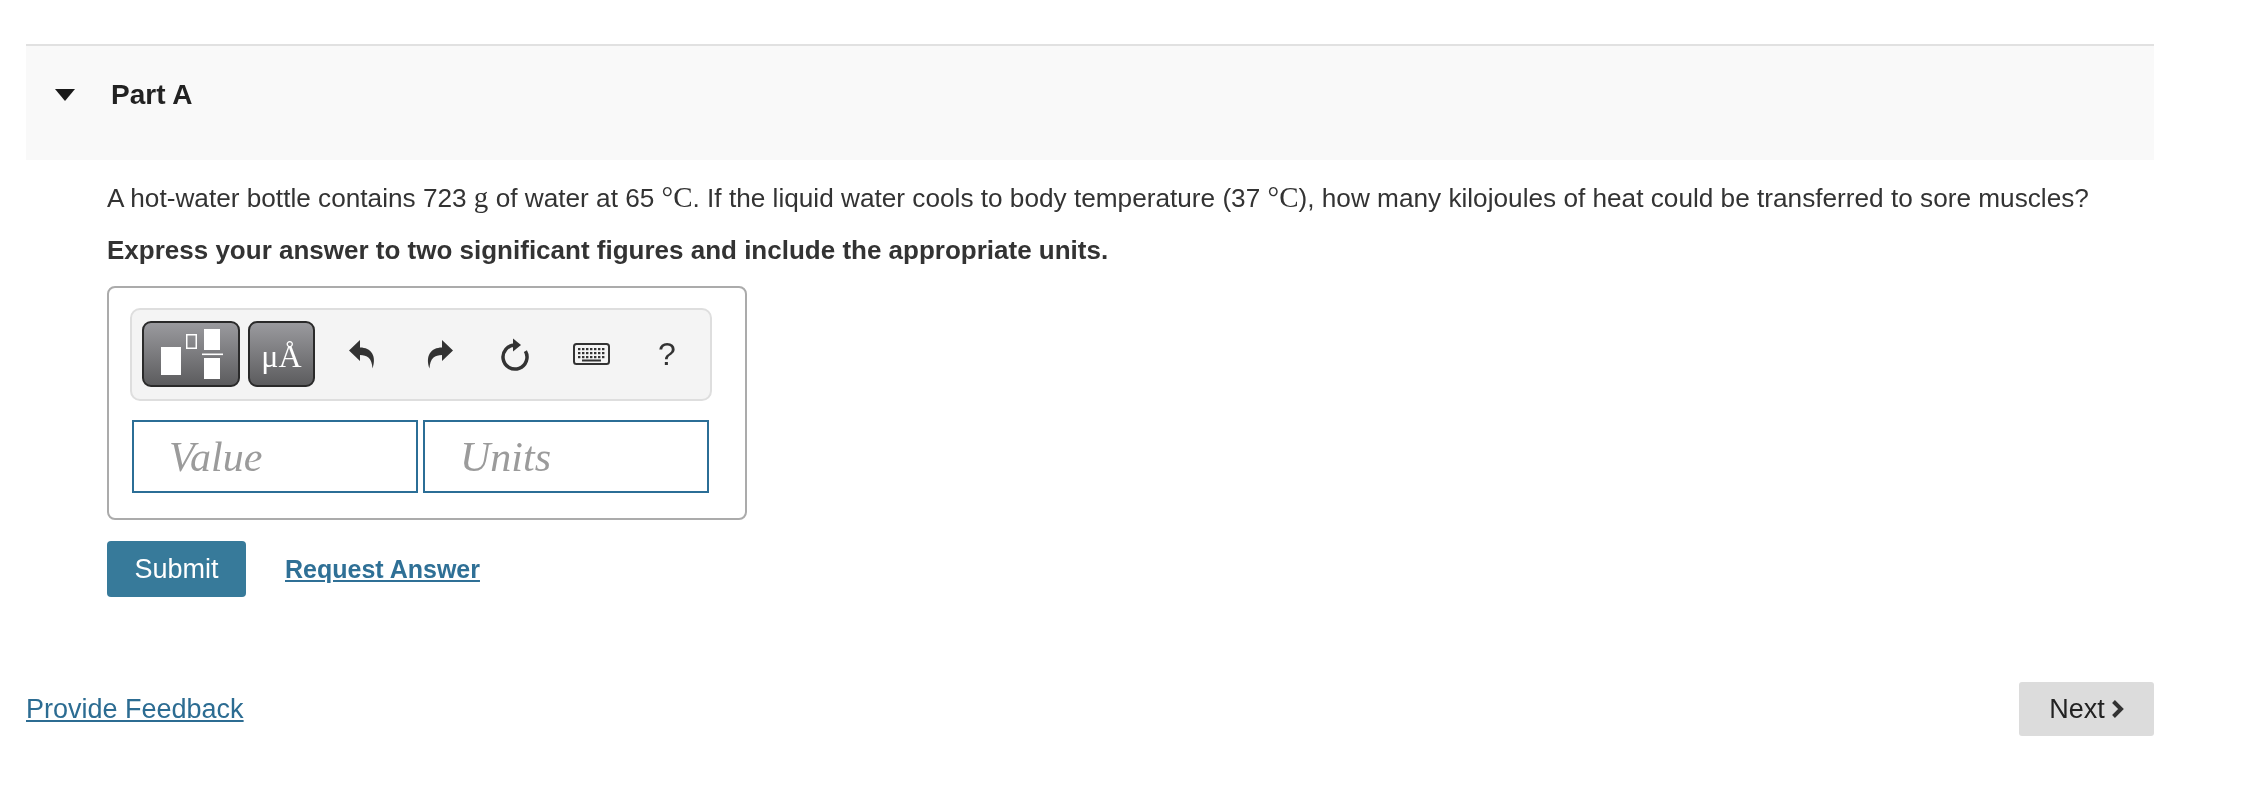 The height and width of the screenshot is (786, 2248). What do you see at coordinates (1090, 102) in the screenshot?
I see `part-header: Part A` at bounding box center [1090, 102].